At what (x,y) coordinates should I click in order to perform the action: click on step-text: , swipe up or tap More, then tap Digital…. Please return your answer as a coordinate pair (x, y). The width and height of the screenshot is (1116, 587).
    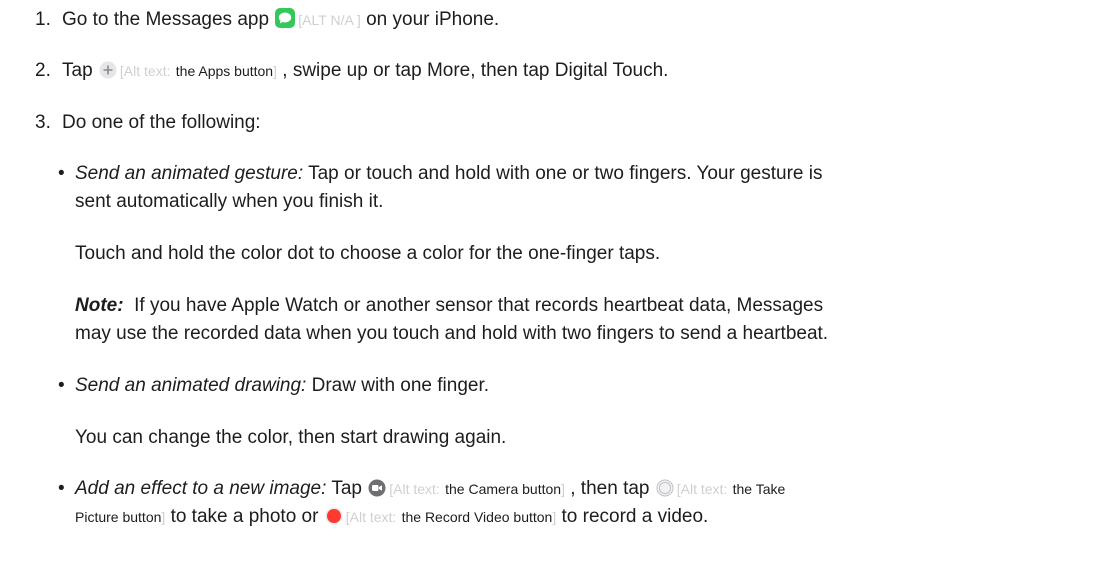
    Looking at the image, I should click on (475, 70).